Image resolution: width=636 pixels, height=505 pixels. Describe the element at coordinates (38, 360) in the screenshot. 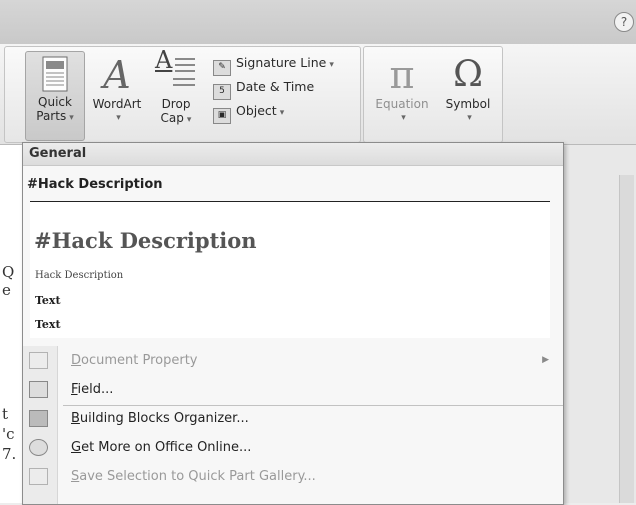

I see `document-property-icon` at that location.